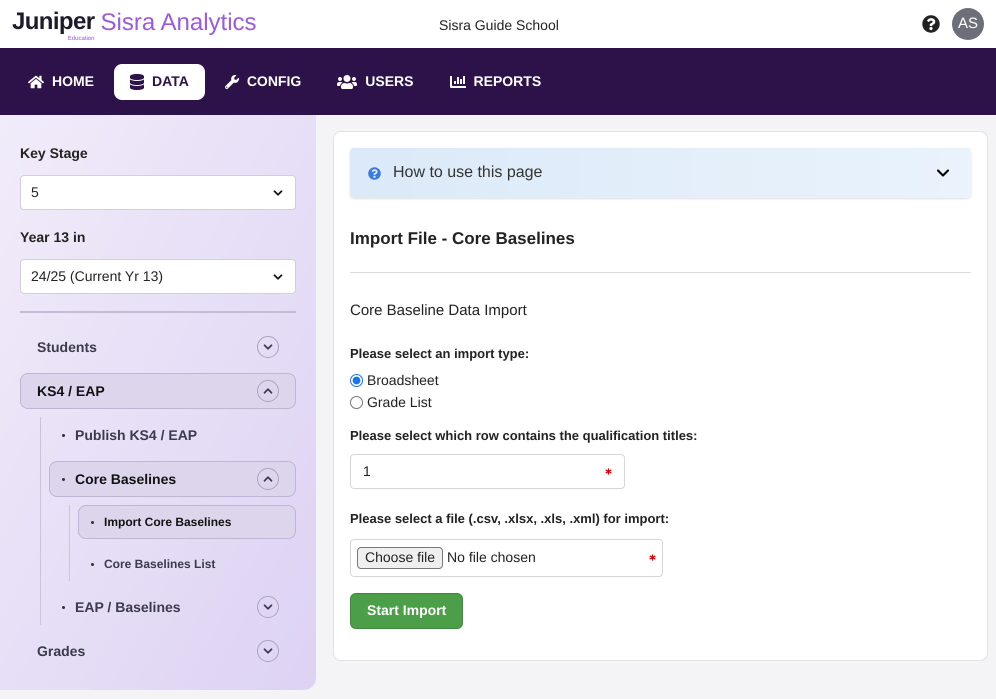  What do you see at coordinates (660, 173) in the screenshot?
I see `help-accordion: How to use this page` at bounding box center [660, 173].